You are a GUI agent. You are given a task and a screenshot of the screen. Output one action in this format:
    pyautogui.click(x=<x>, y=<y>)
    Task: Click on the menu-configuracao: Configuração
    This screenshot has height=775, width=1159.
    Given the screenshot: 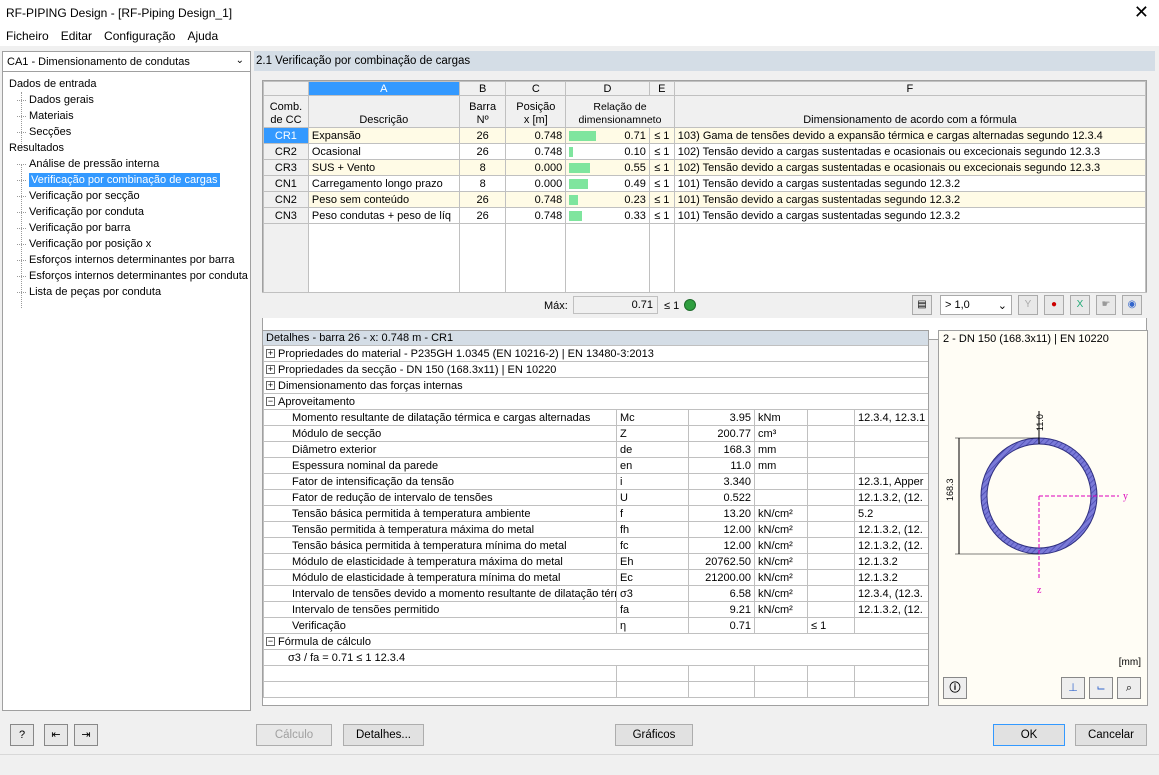 What is the action you would take?
    pyautogui.click(x=139, y=34)
    